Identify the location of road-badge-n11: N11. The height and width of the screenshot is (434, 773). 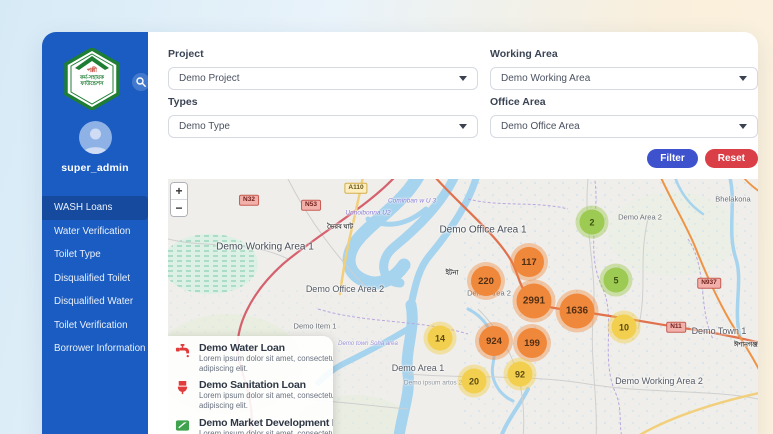
(676, 327).